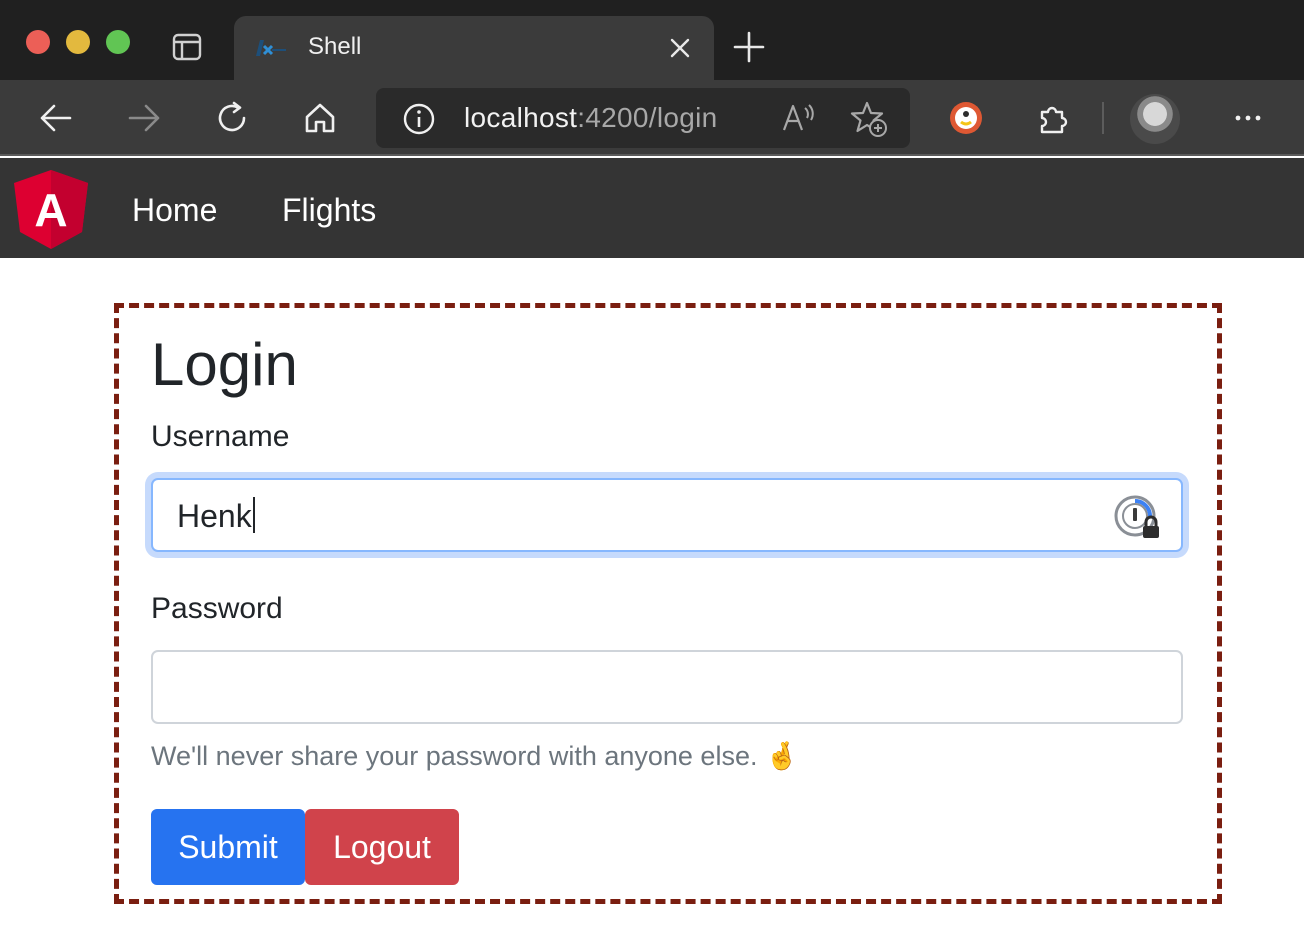  I want to click on back-icon, so click(56, 118).